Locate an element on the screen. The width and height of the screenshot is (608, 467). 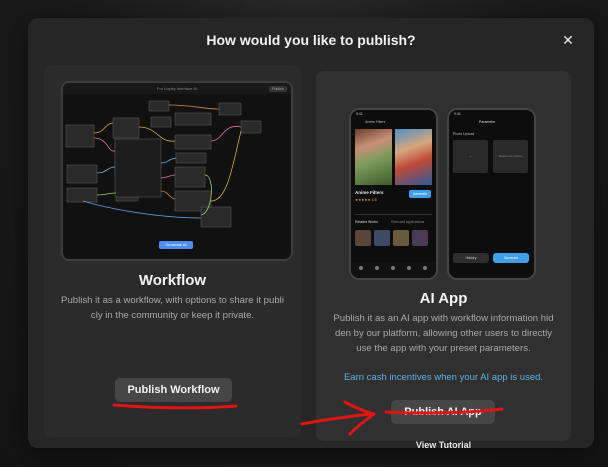
upload-tile: + is located at coordinates (470, 156).